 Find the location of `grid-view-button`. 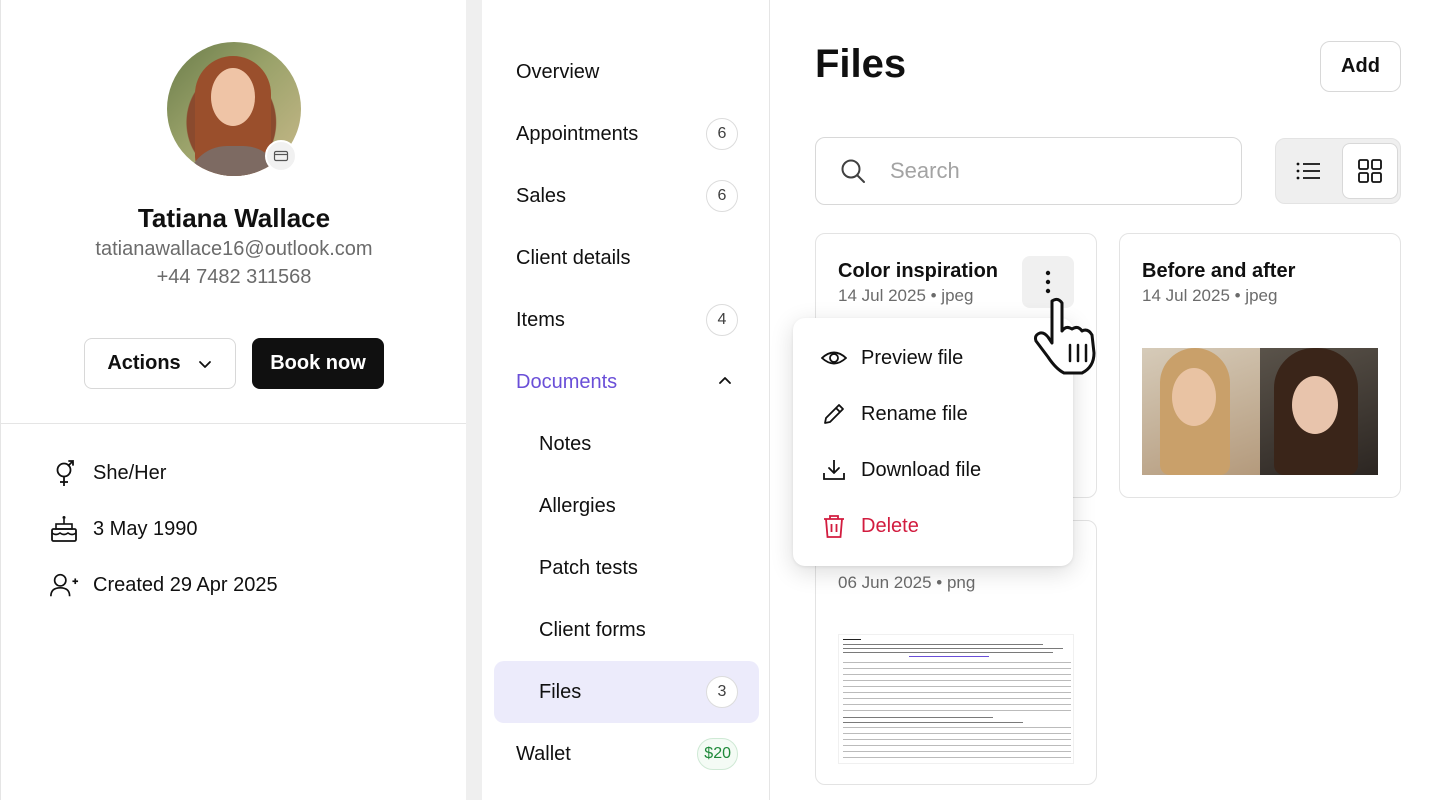

grid-view-button is located at coordinates (1370, 171).